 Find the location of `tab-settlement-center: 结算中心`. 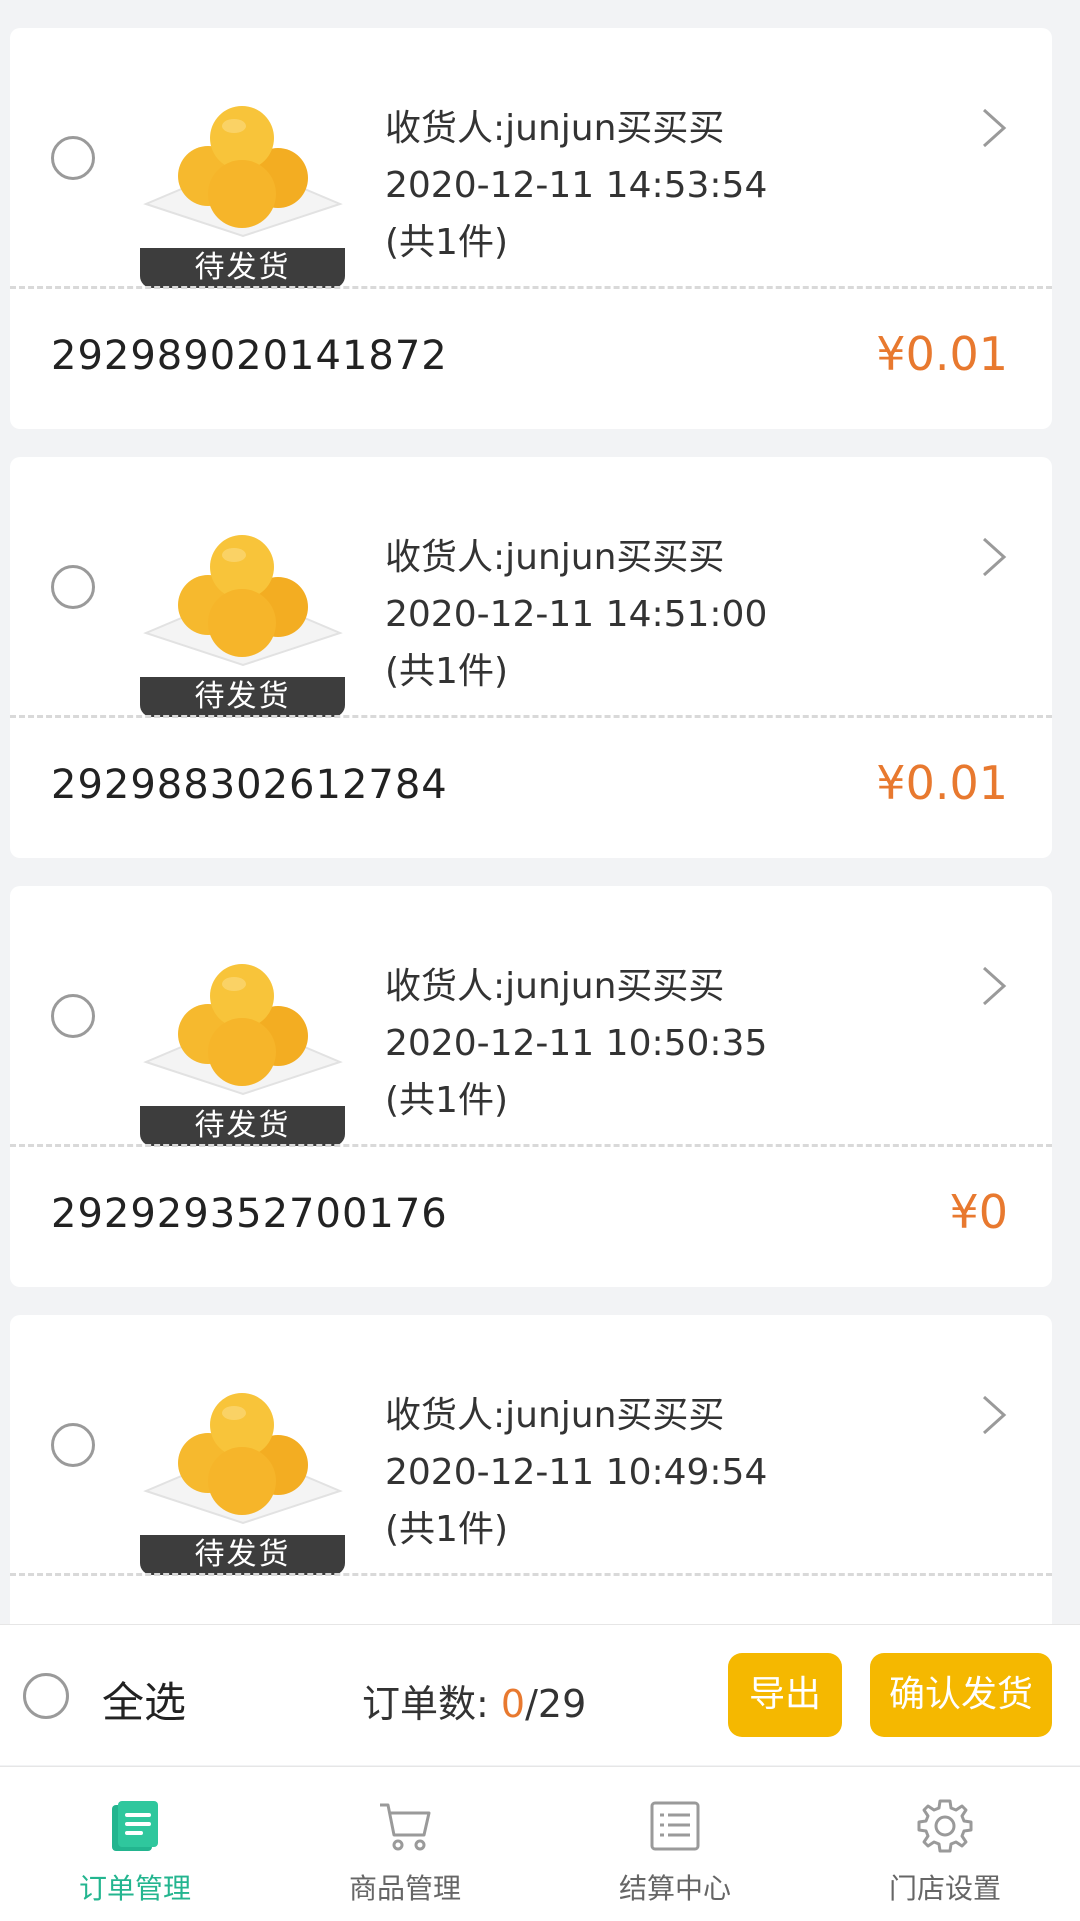

tab-settlement-center: 结算中心 is located at coordinates (675, 1844).